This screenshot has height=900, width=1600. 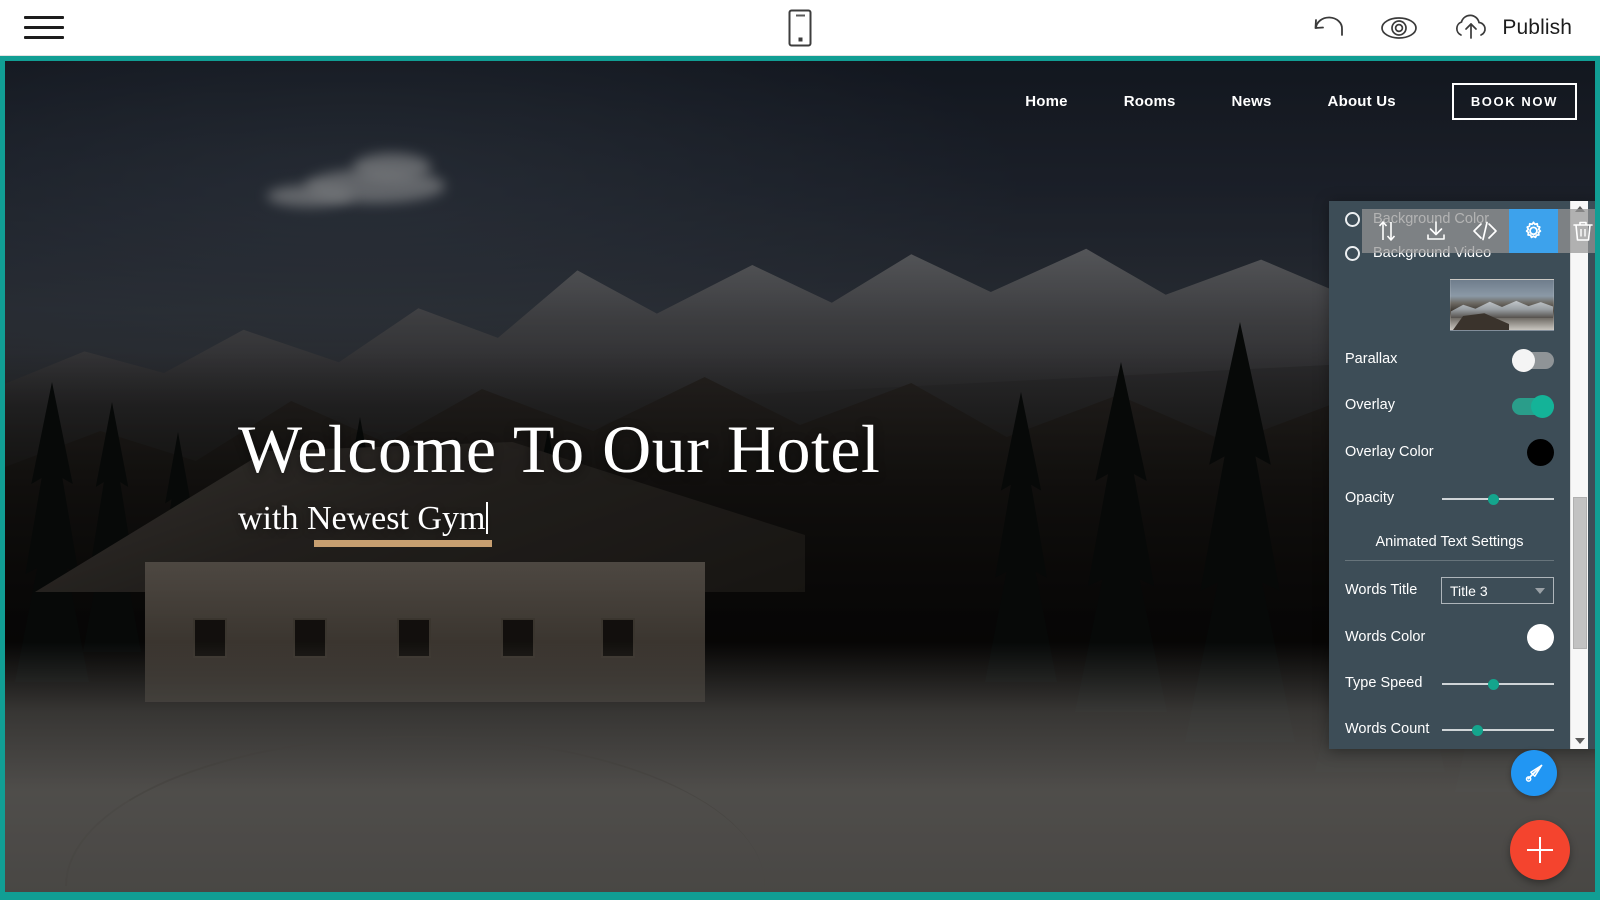 I want to click on plus-icon, so click(x=1540, y=850).